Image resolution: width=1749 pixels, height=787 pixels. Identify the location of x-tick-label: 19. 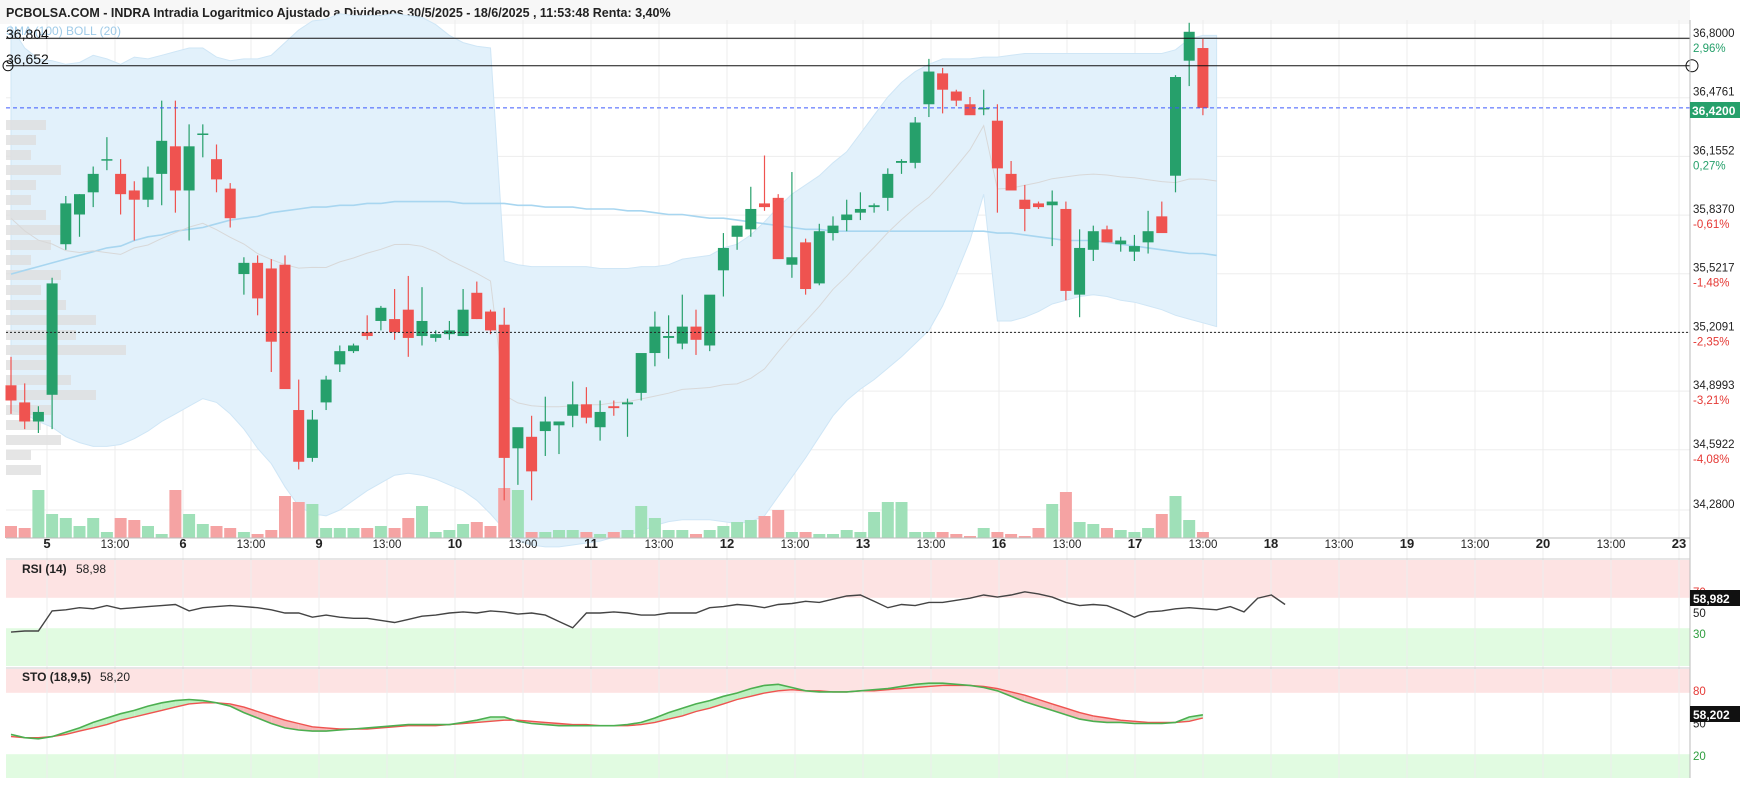
(1407, 543).